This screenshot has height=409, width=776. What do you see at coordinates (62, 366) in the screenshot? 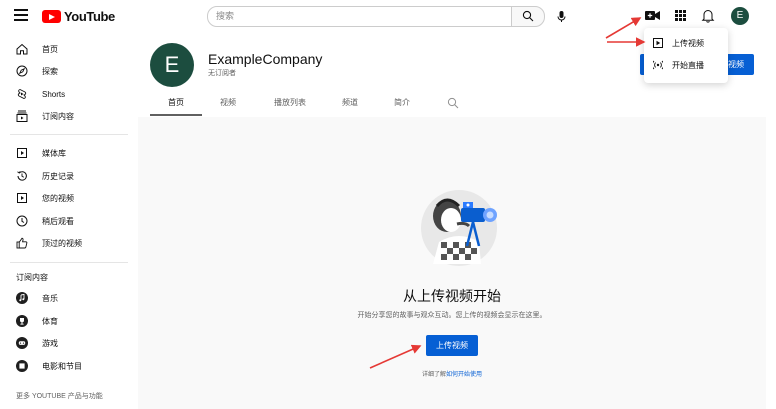
I see `sidebar-item-label: 电影和节目` at bounding box center [62, 366].